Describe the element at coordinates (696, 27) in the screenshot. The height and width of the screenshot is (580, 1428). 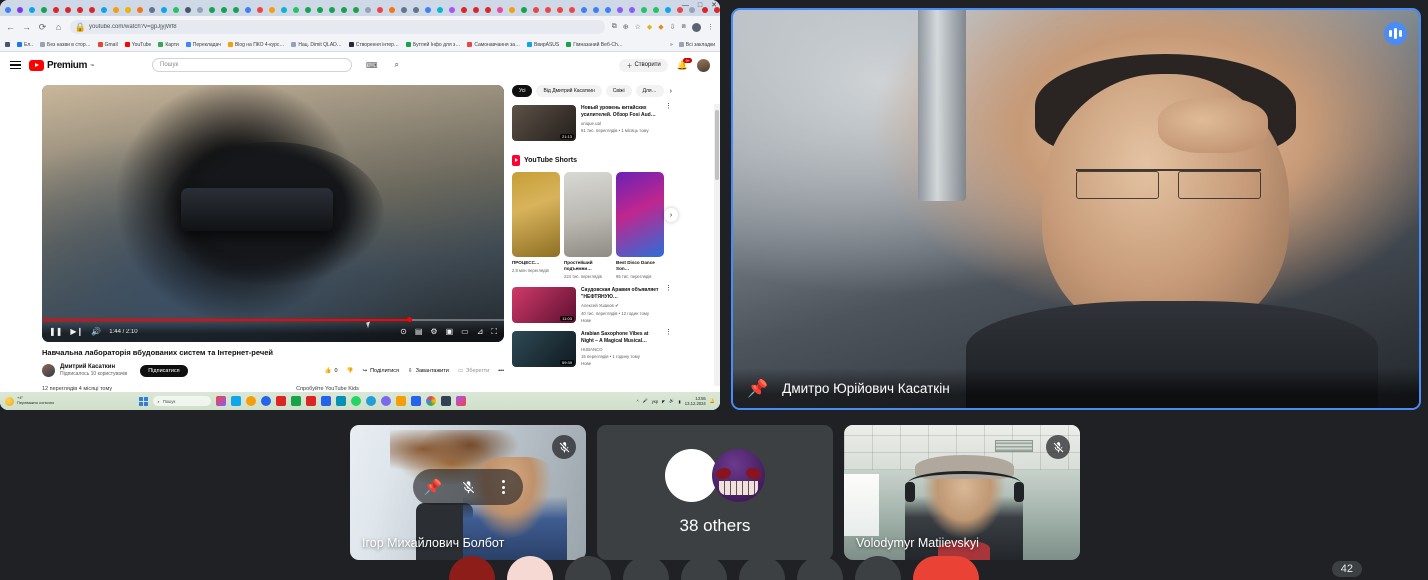
I see `avatar` at that location.